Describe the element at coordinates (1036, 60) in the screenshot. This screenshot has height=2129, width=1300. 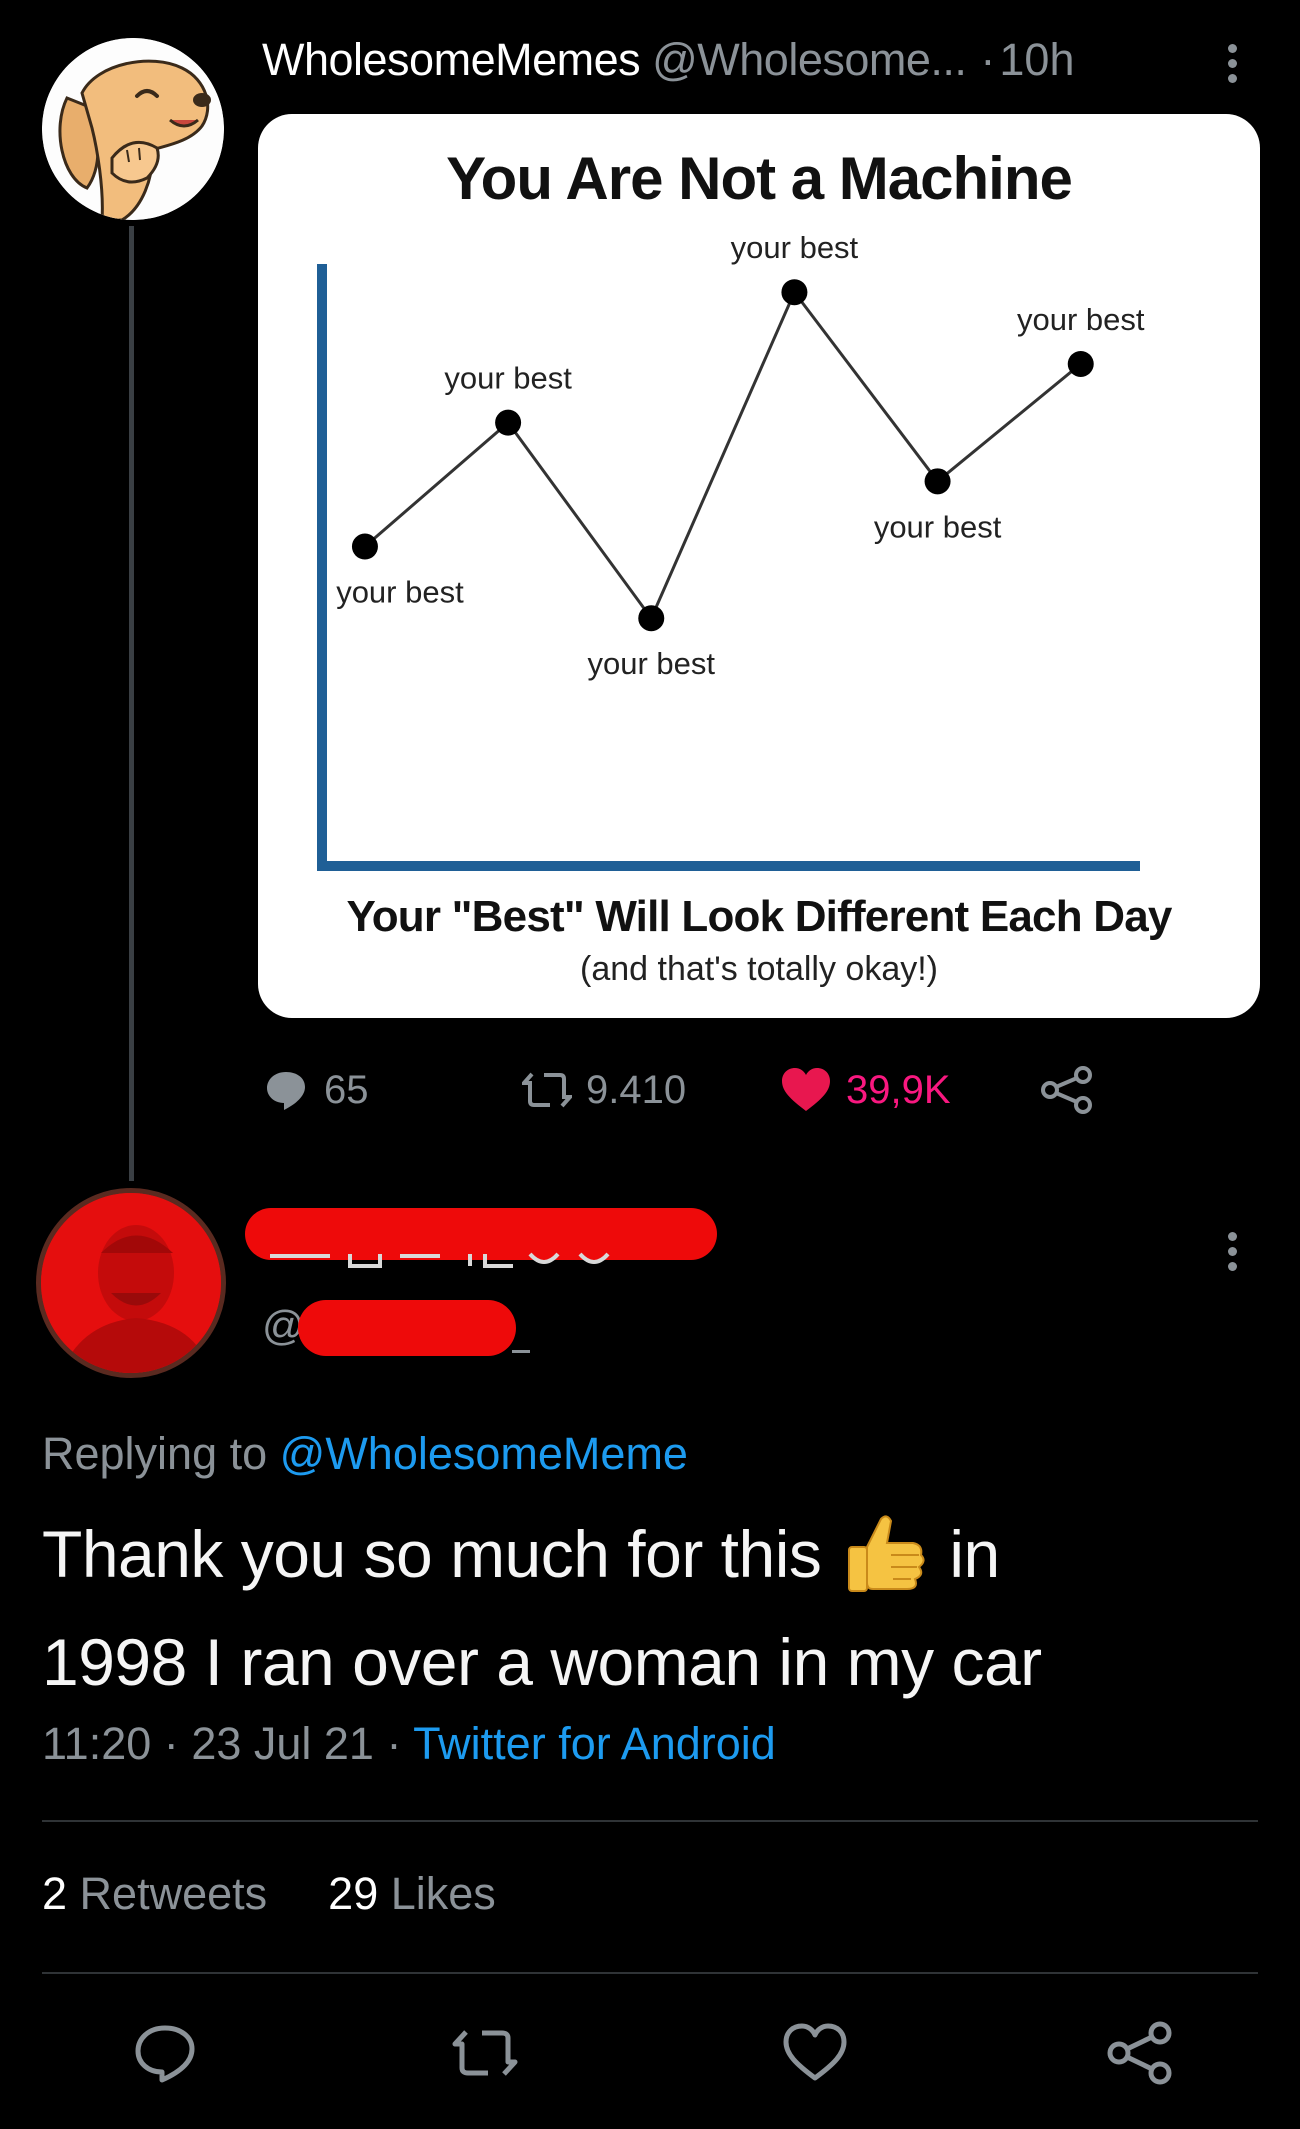
I see `tweet-time-ago: 10h` at that location.